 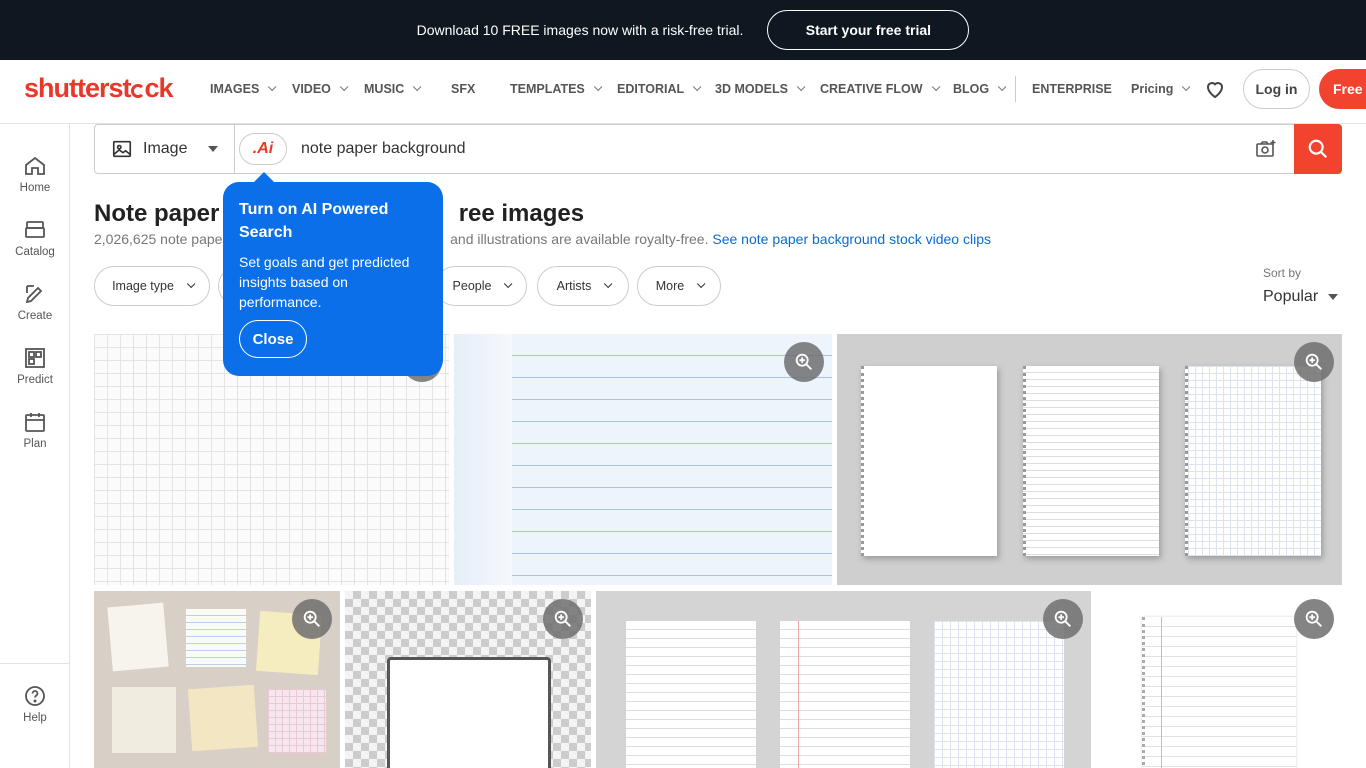 What do you see at coordinates (980, 89) in the screenshot?
I see `nav-blog: BLOG` at bounding box center [980, 89].